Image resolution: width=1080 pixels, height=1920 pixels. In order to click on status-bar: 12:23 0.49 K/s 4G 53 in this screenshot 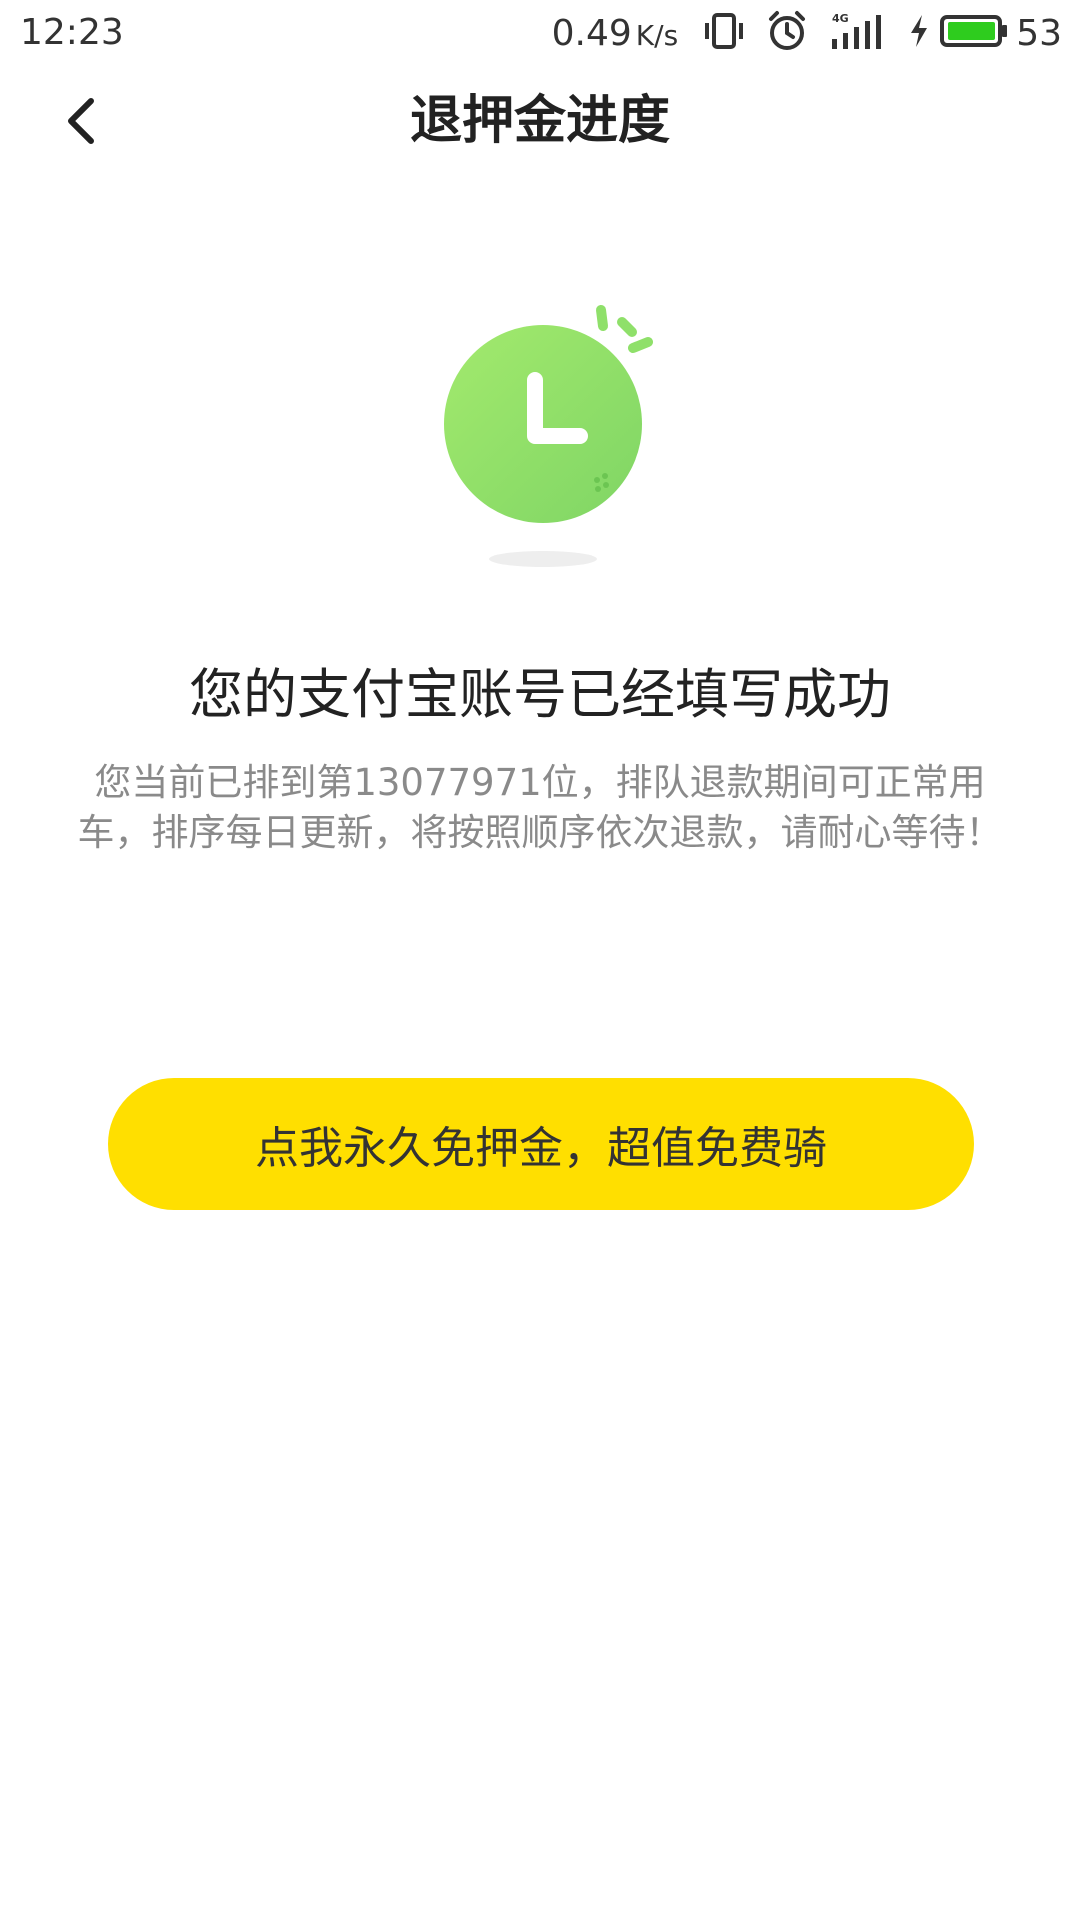, I will do `click(540, 33)`.